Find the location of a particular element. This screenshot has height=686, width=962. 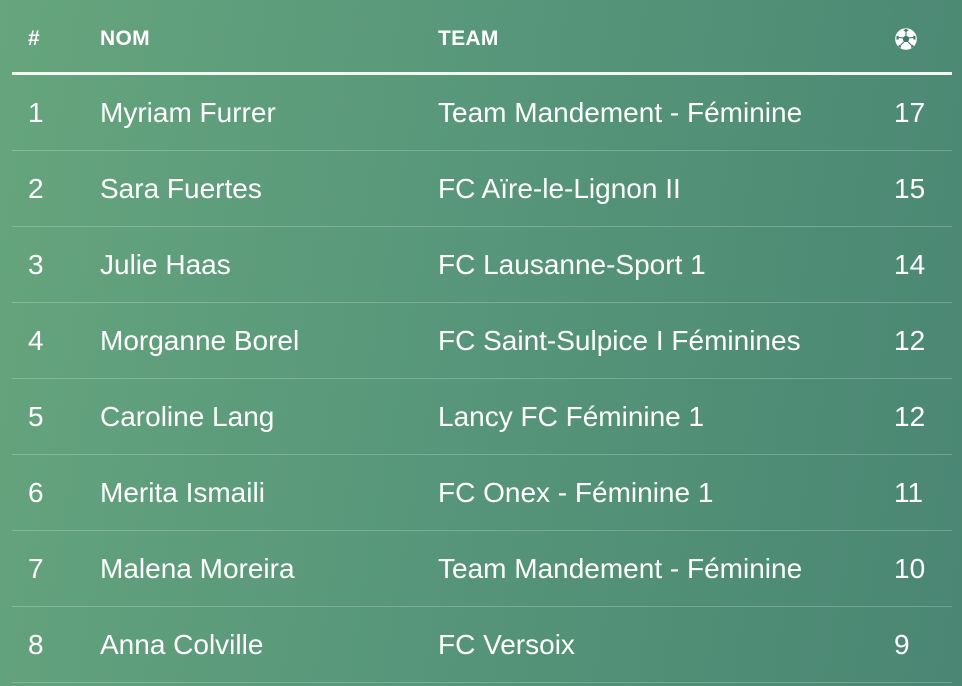

table-header: # NOM TEAM is located at coordinates (482, 37).